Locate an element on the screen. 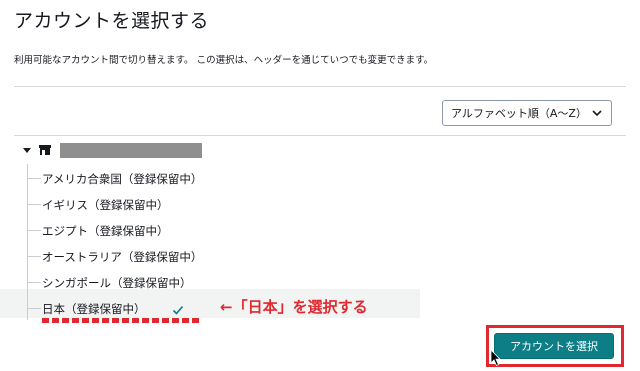 This screenshot has width=640, height=371. account-item-uk: イギリス（登録保留中） is located at coordinates (105, 204).